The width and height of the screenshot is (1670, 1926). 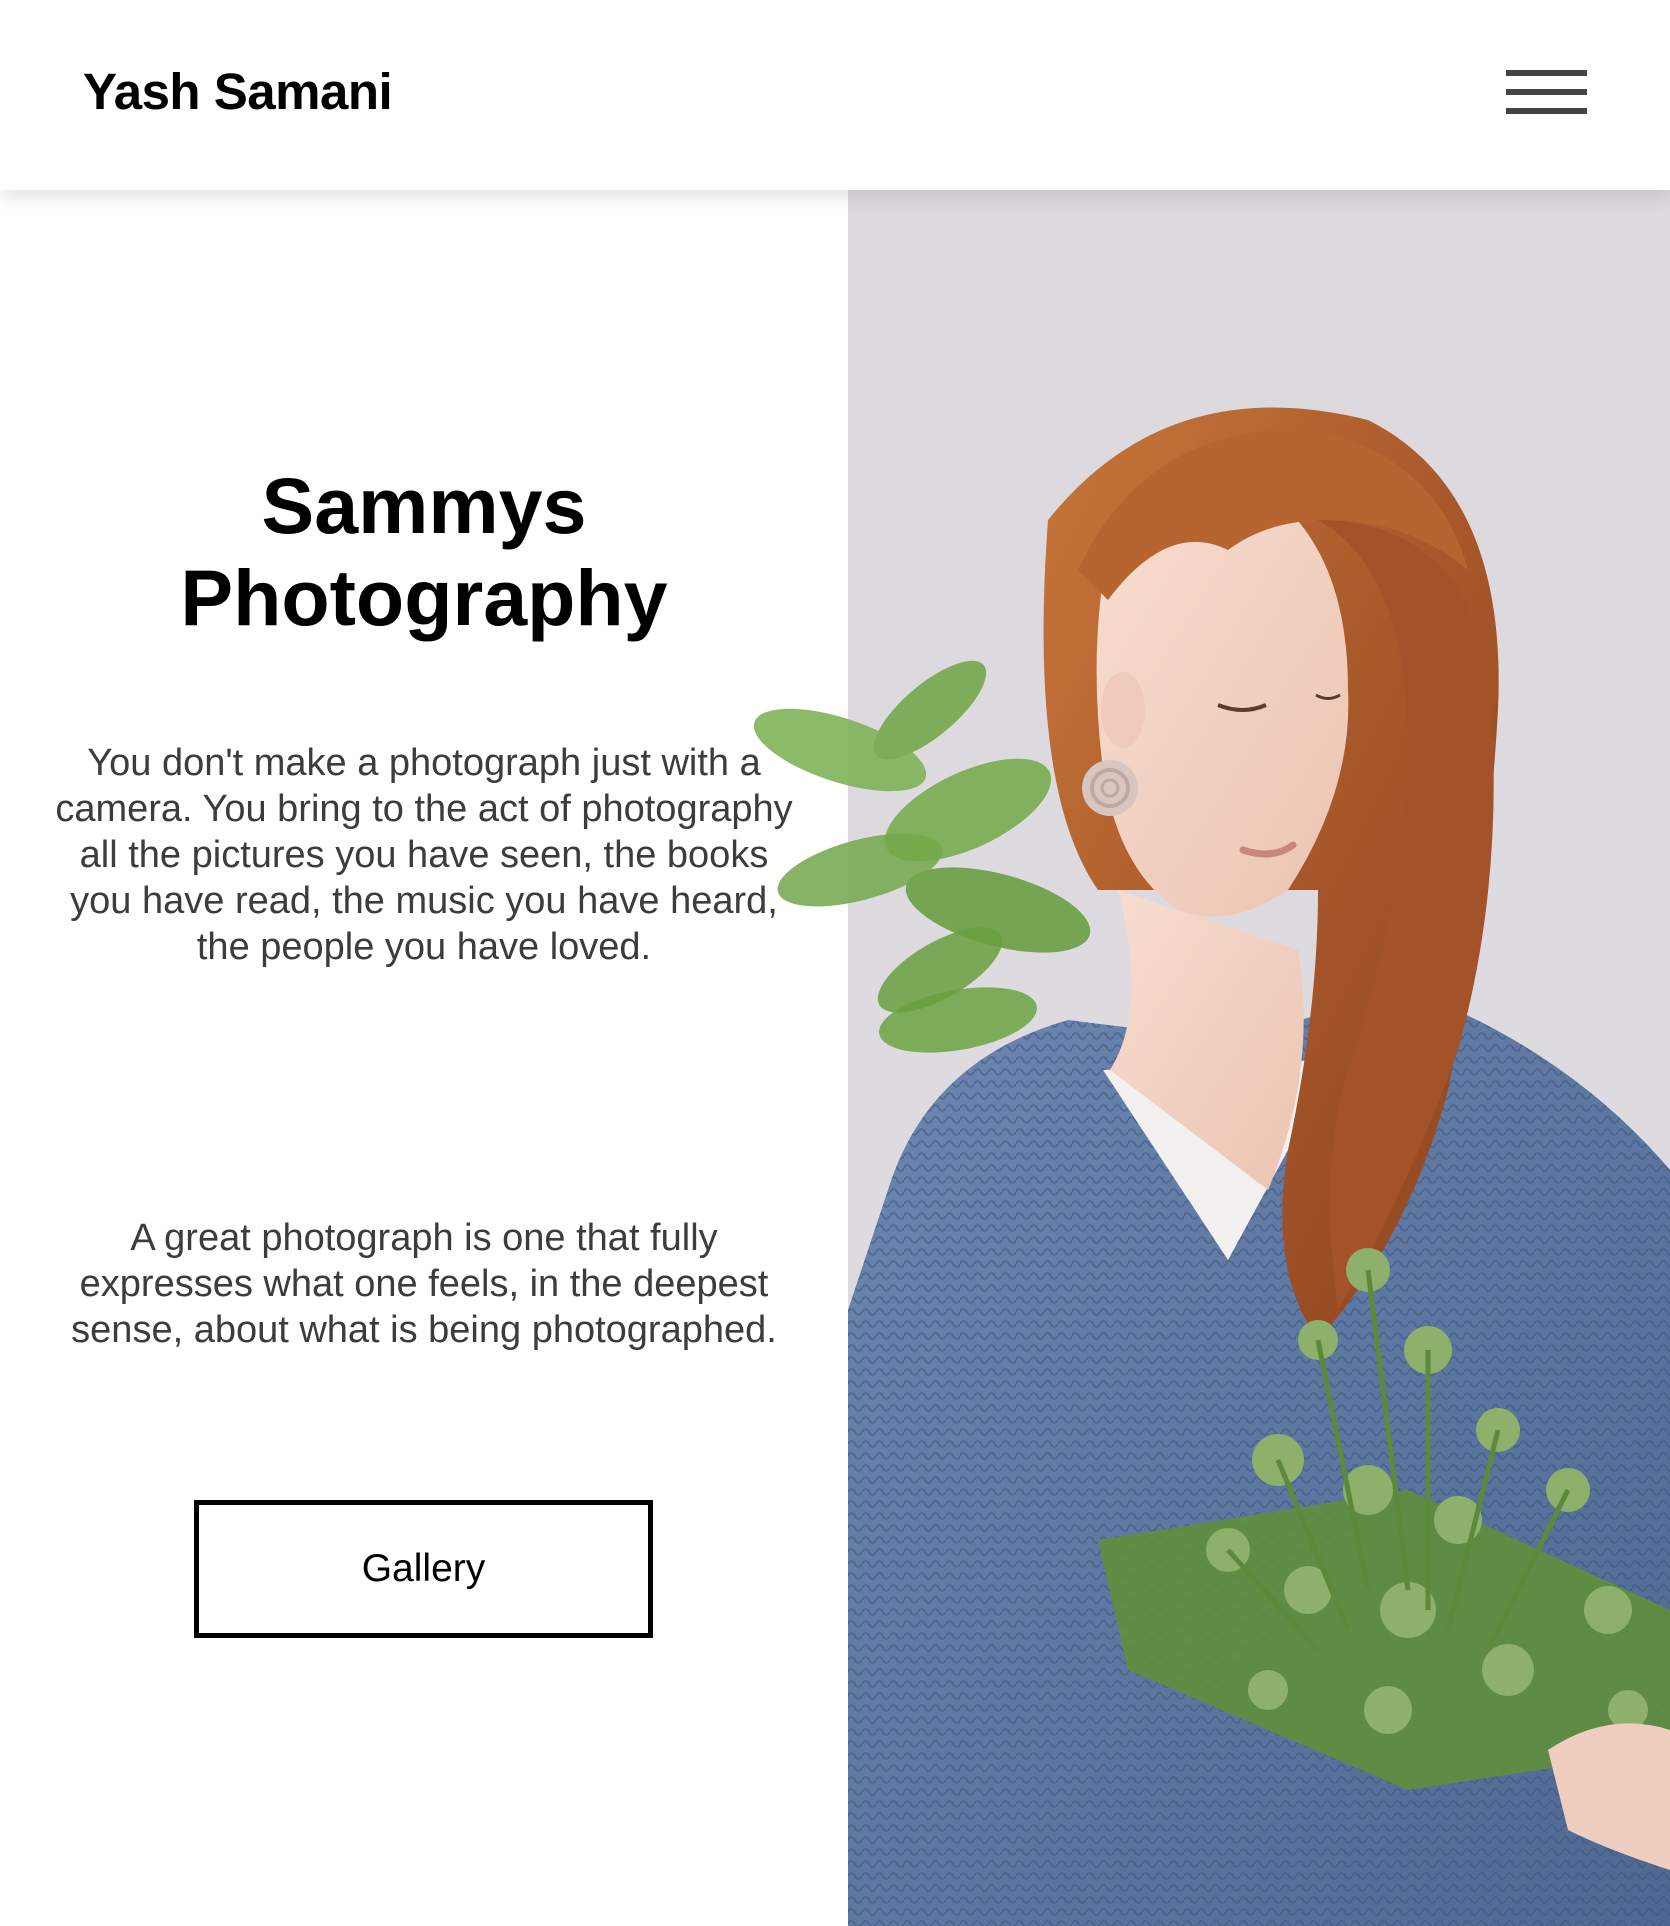 I want to click on hamburger-menu-icon, so click(x=1546, y=94).